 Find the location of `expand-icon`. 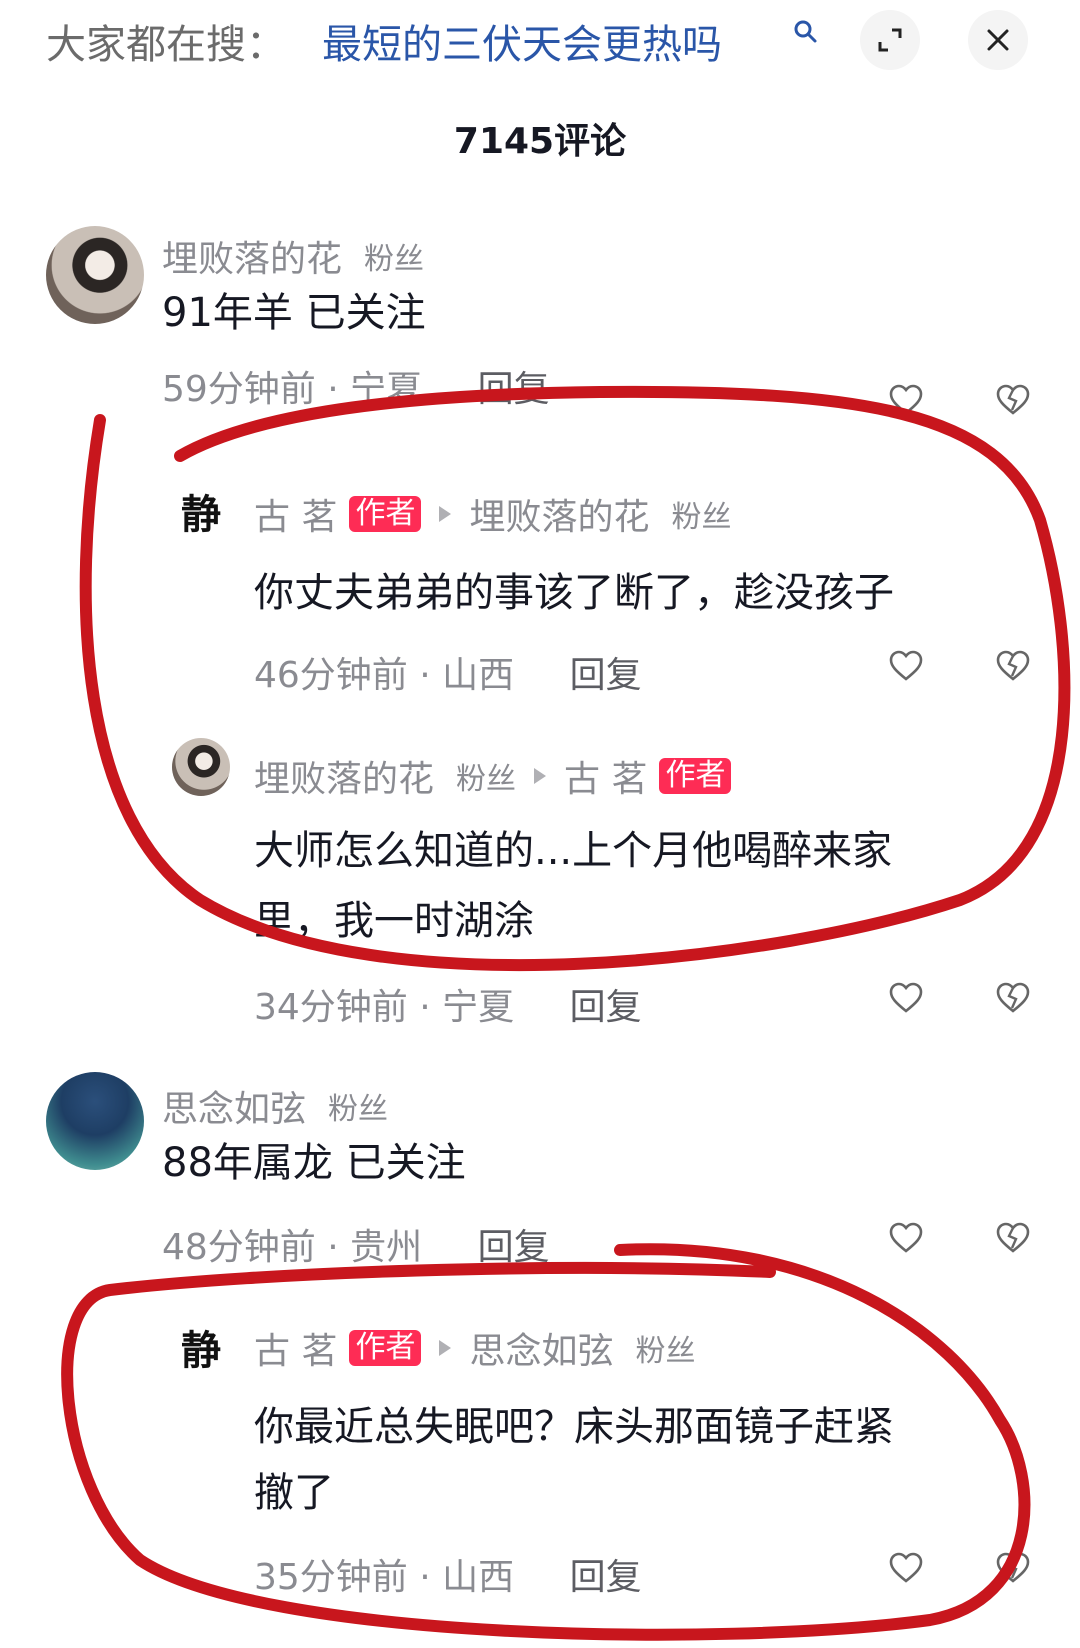

expand-icon is located at coordinates (890, 40).